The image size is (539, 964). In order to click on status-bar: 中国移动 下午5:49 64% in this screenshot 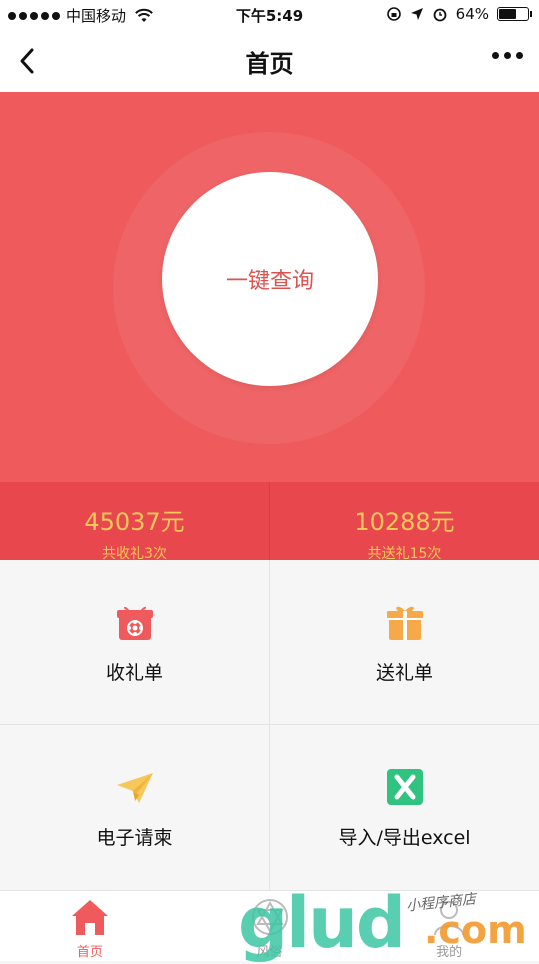, I will do `click(269, 15)`.